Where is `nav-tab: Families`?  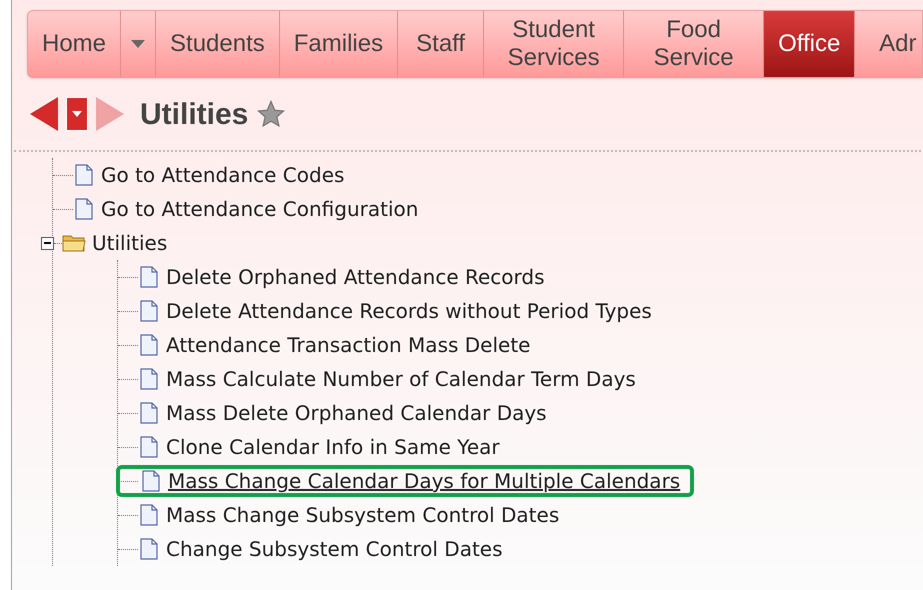 nav-tab: Families is located at coordinates (339, 44).